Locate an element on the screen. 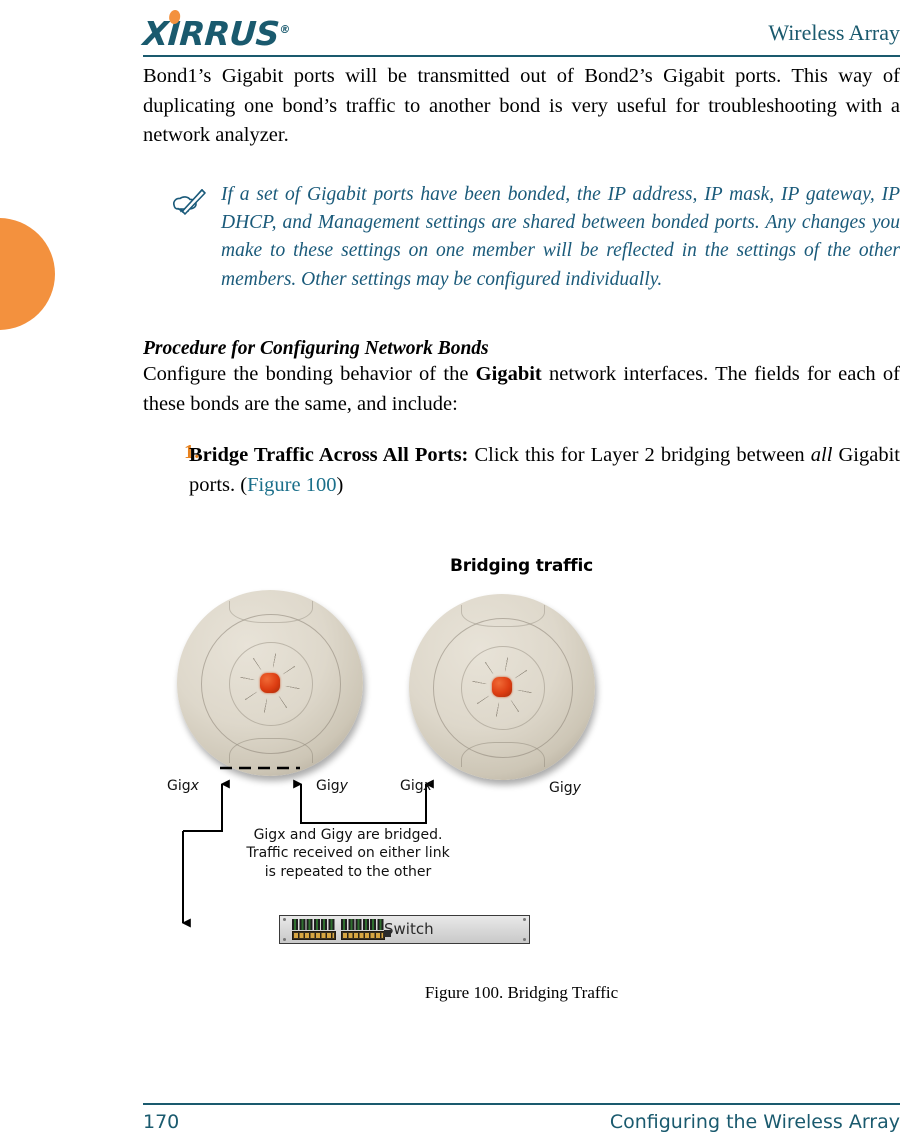 The width and height of the screenshot is (901, 1137). logo-registered-mark: ® is located at coordinates (284, 29).